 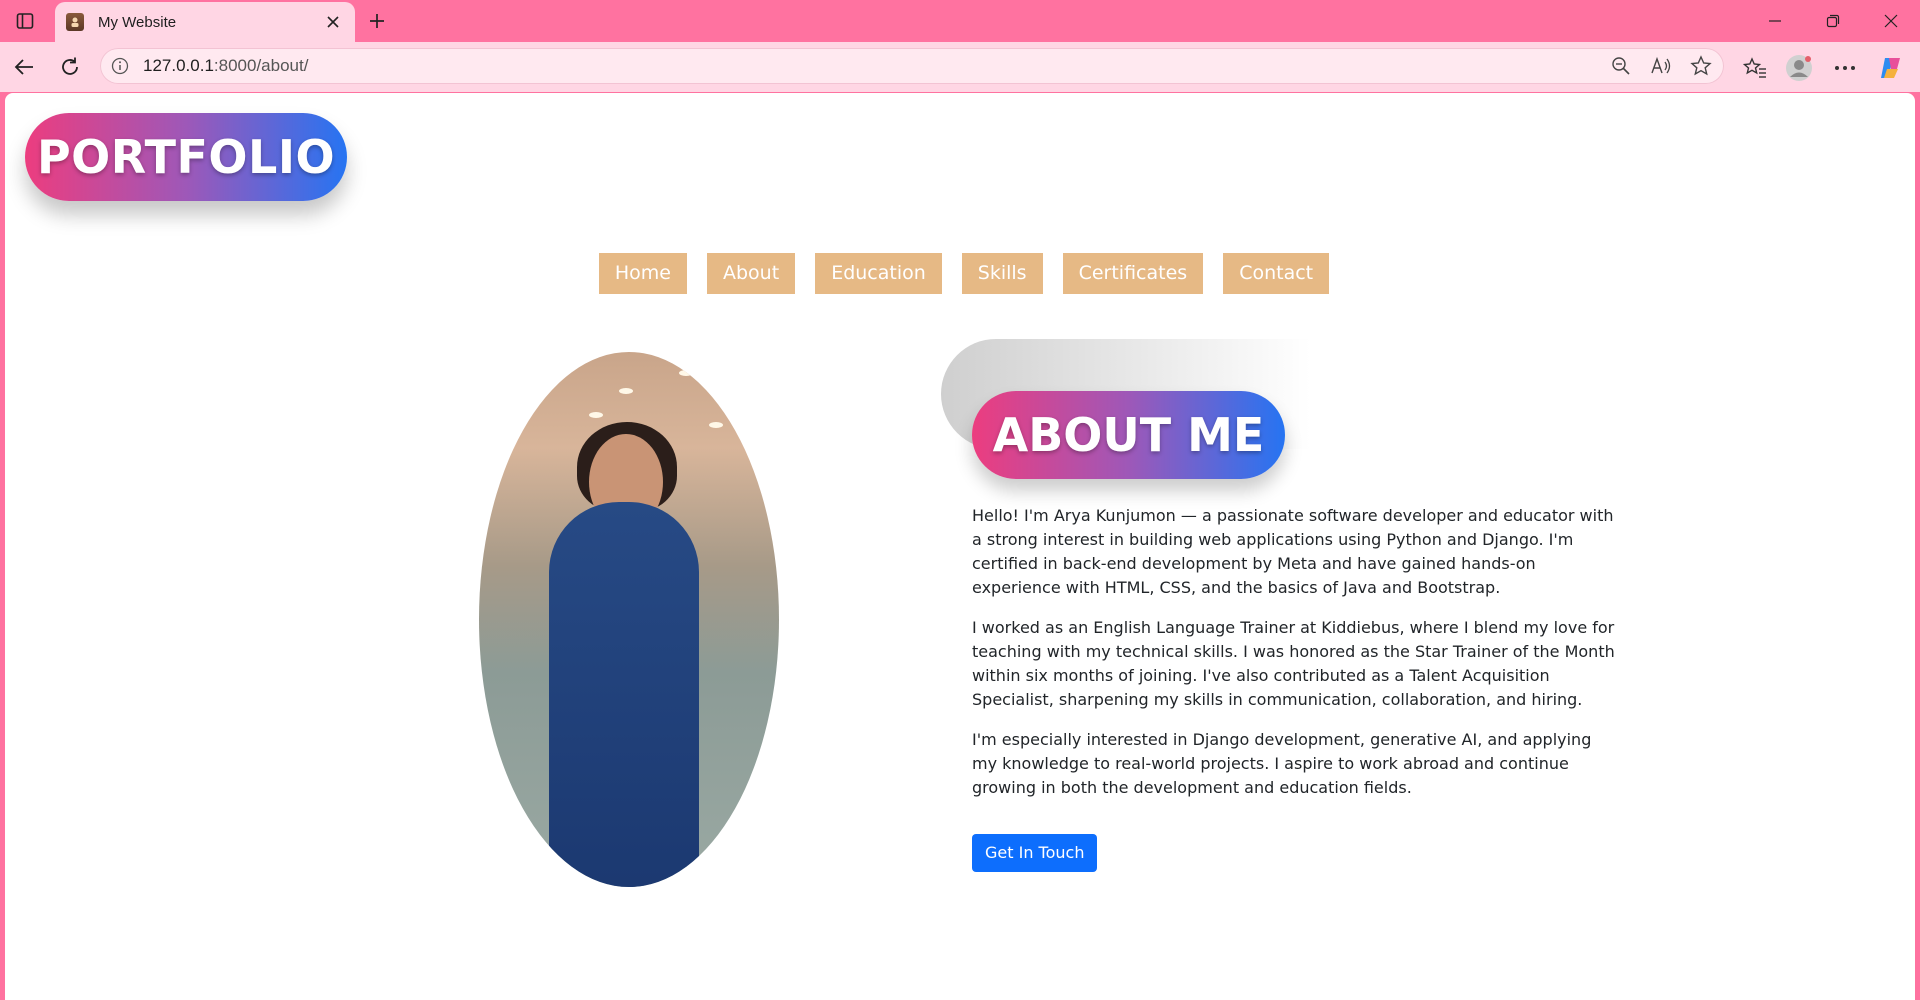 I want to click on window-close-icon, so click(x=1891, y=21).